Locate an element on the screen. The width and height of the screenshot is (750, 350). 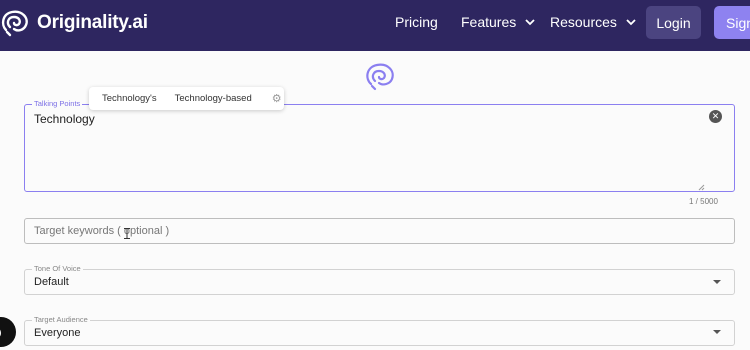
target-audience-select is located at coordinates (379, 333).